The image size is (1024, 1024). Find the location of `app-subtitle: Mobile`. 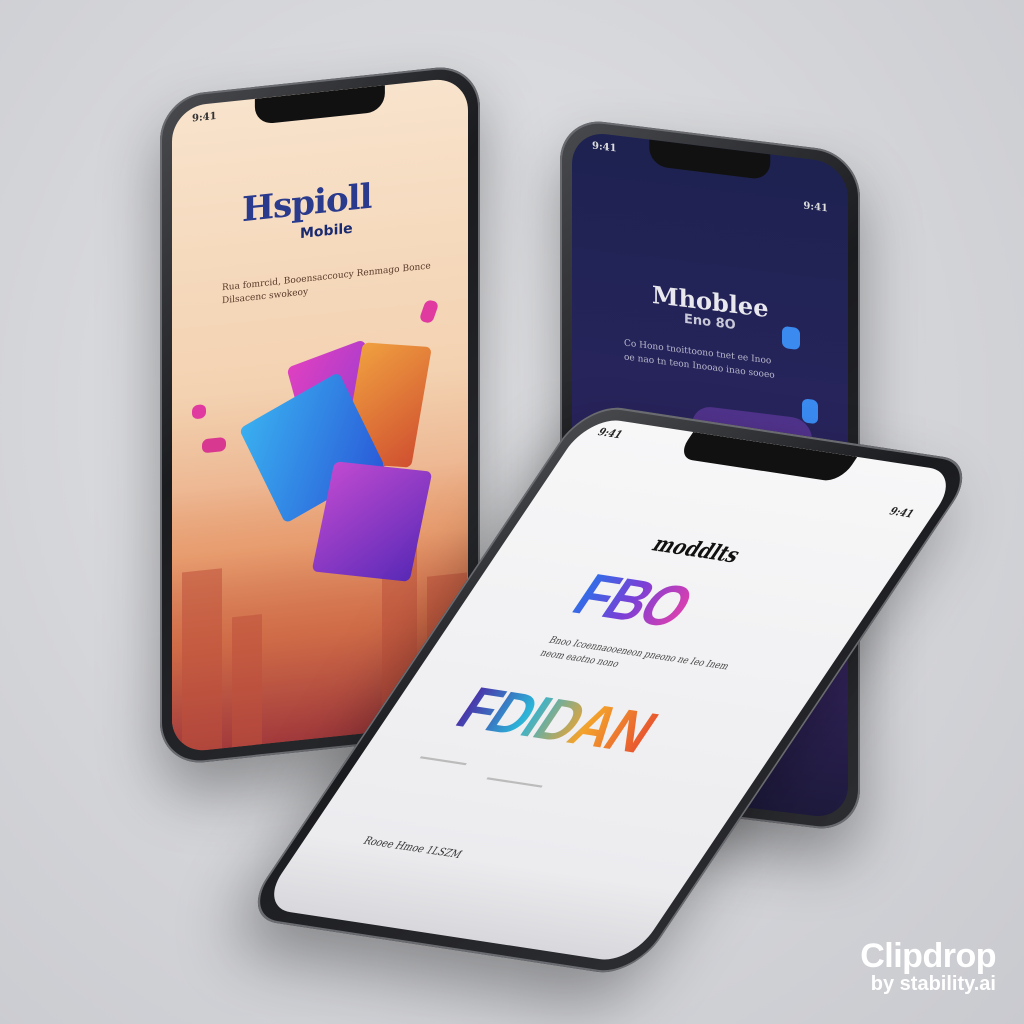

app-subtitle: Mobile is located at coordinates (326, 231).